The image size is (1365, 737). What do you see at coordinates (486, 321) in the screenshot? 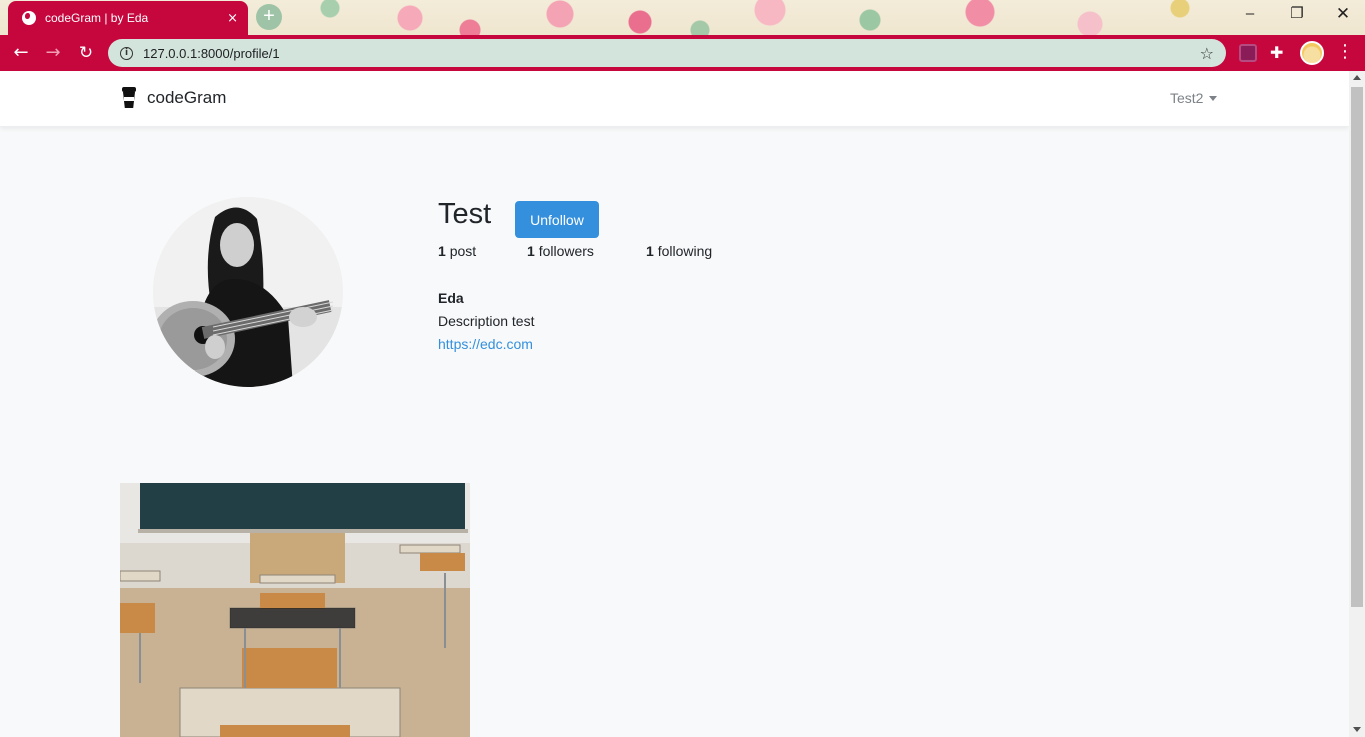
I see `profile-description: Description test` at bounding box center [486, 321].